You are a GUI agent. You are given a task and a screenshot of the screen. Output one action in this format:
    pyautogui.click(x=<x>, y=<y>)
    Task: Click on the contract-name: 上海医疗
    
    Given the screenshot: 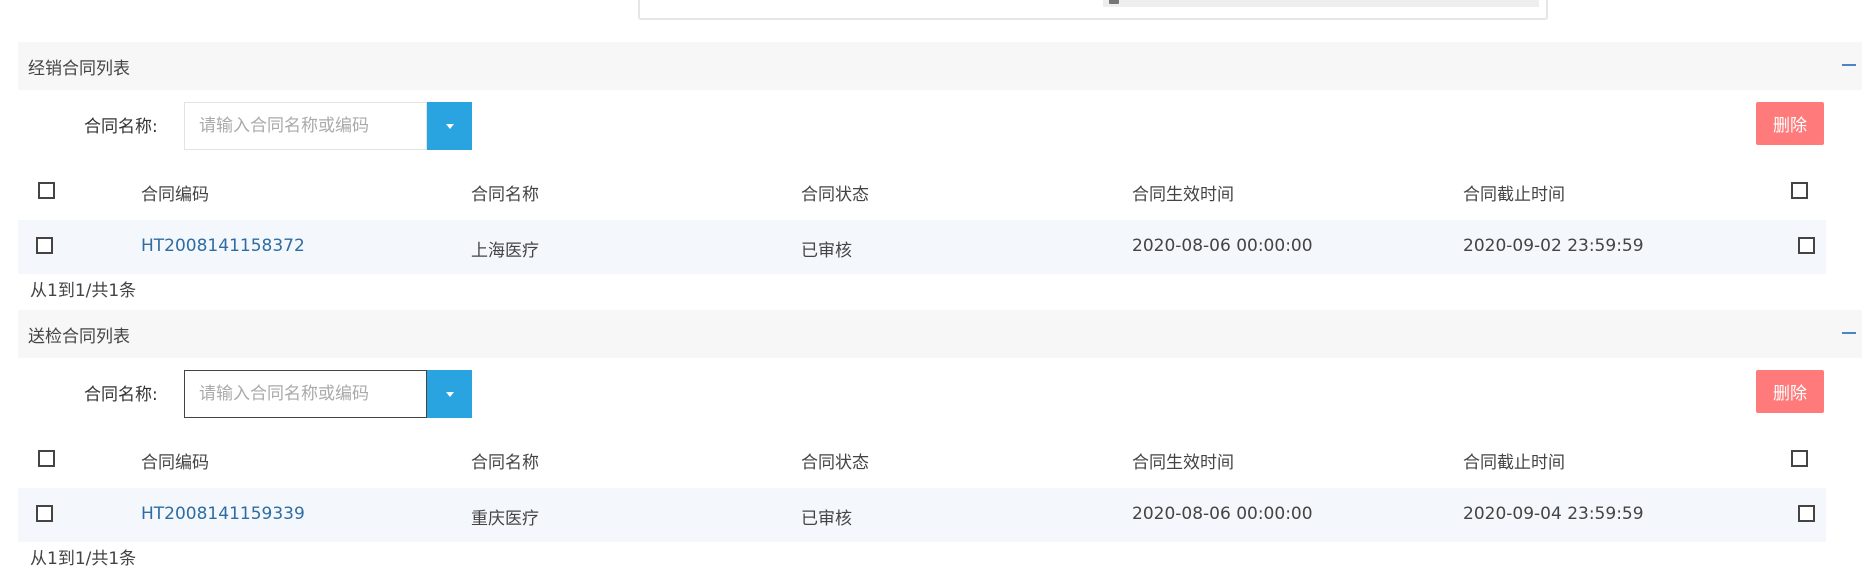 What is the action you would take?
    pyautogui.click(x=505, y=251)
    